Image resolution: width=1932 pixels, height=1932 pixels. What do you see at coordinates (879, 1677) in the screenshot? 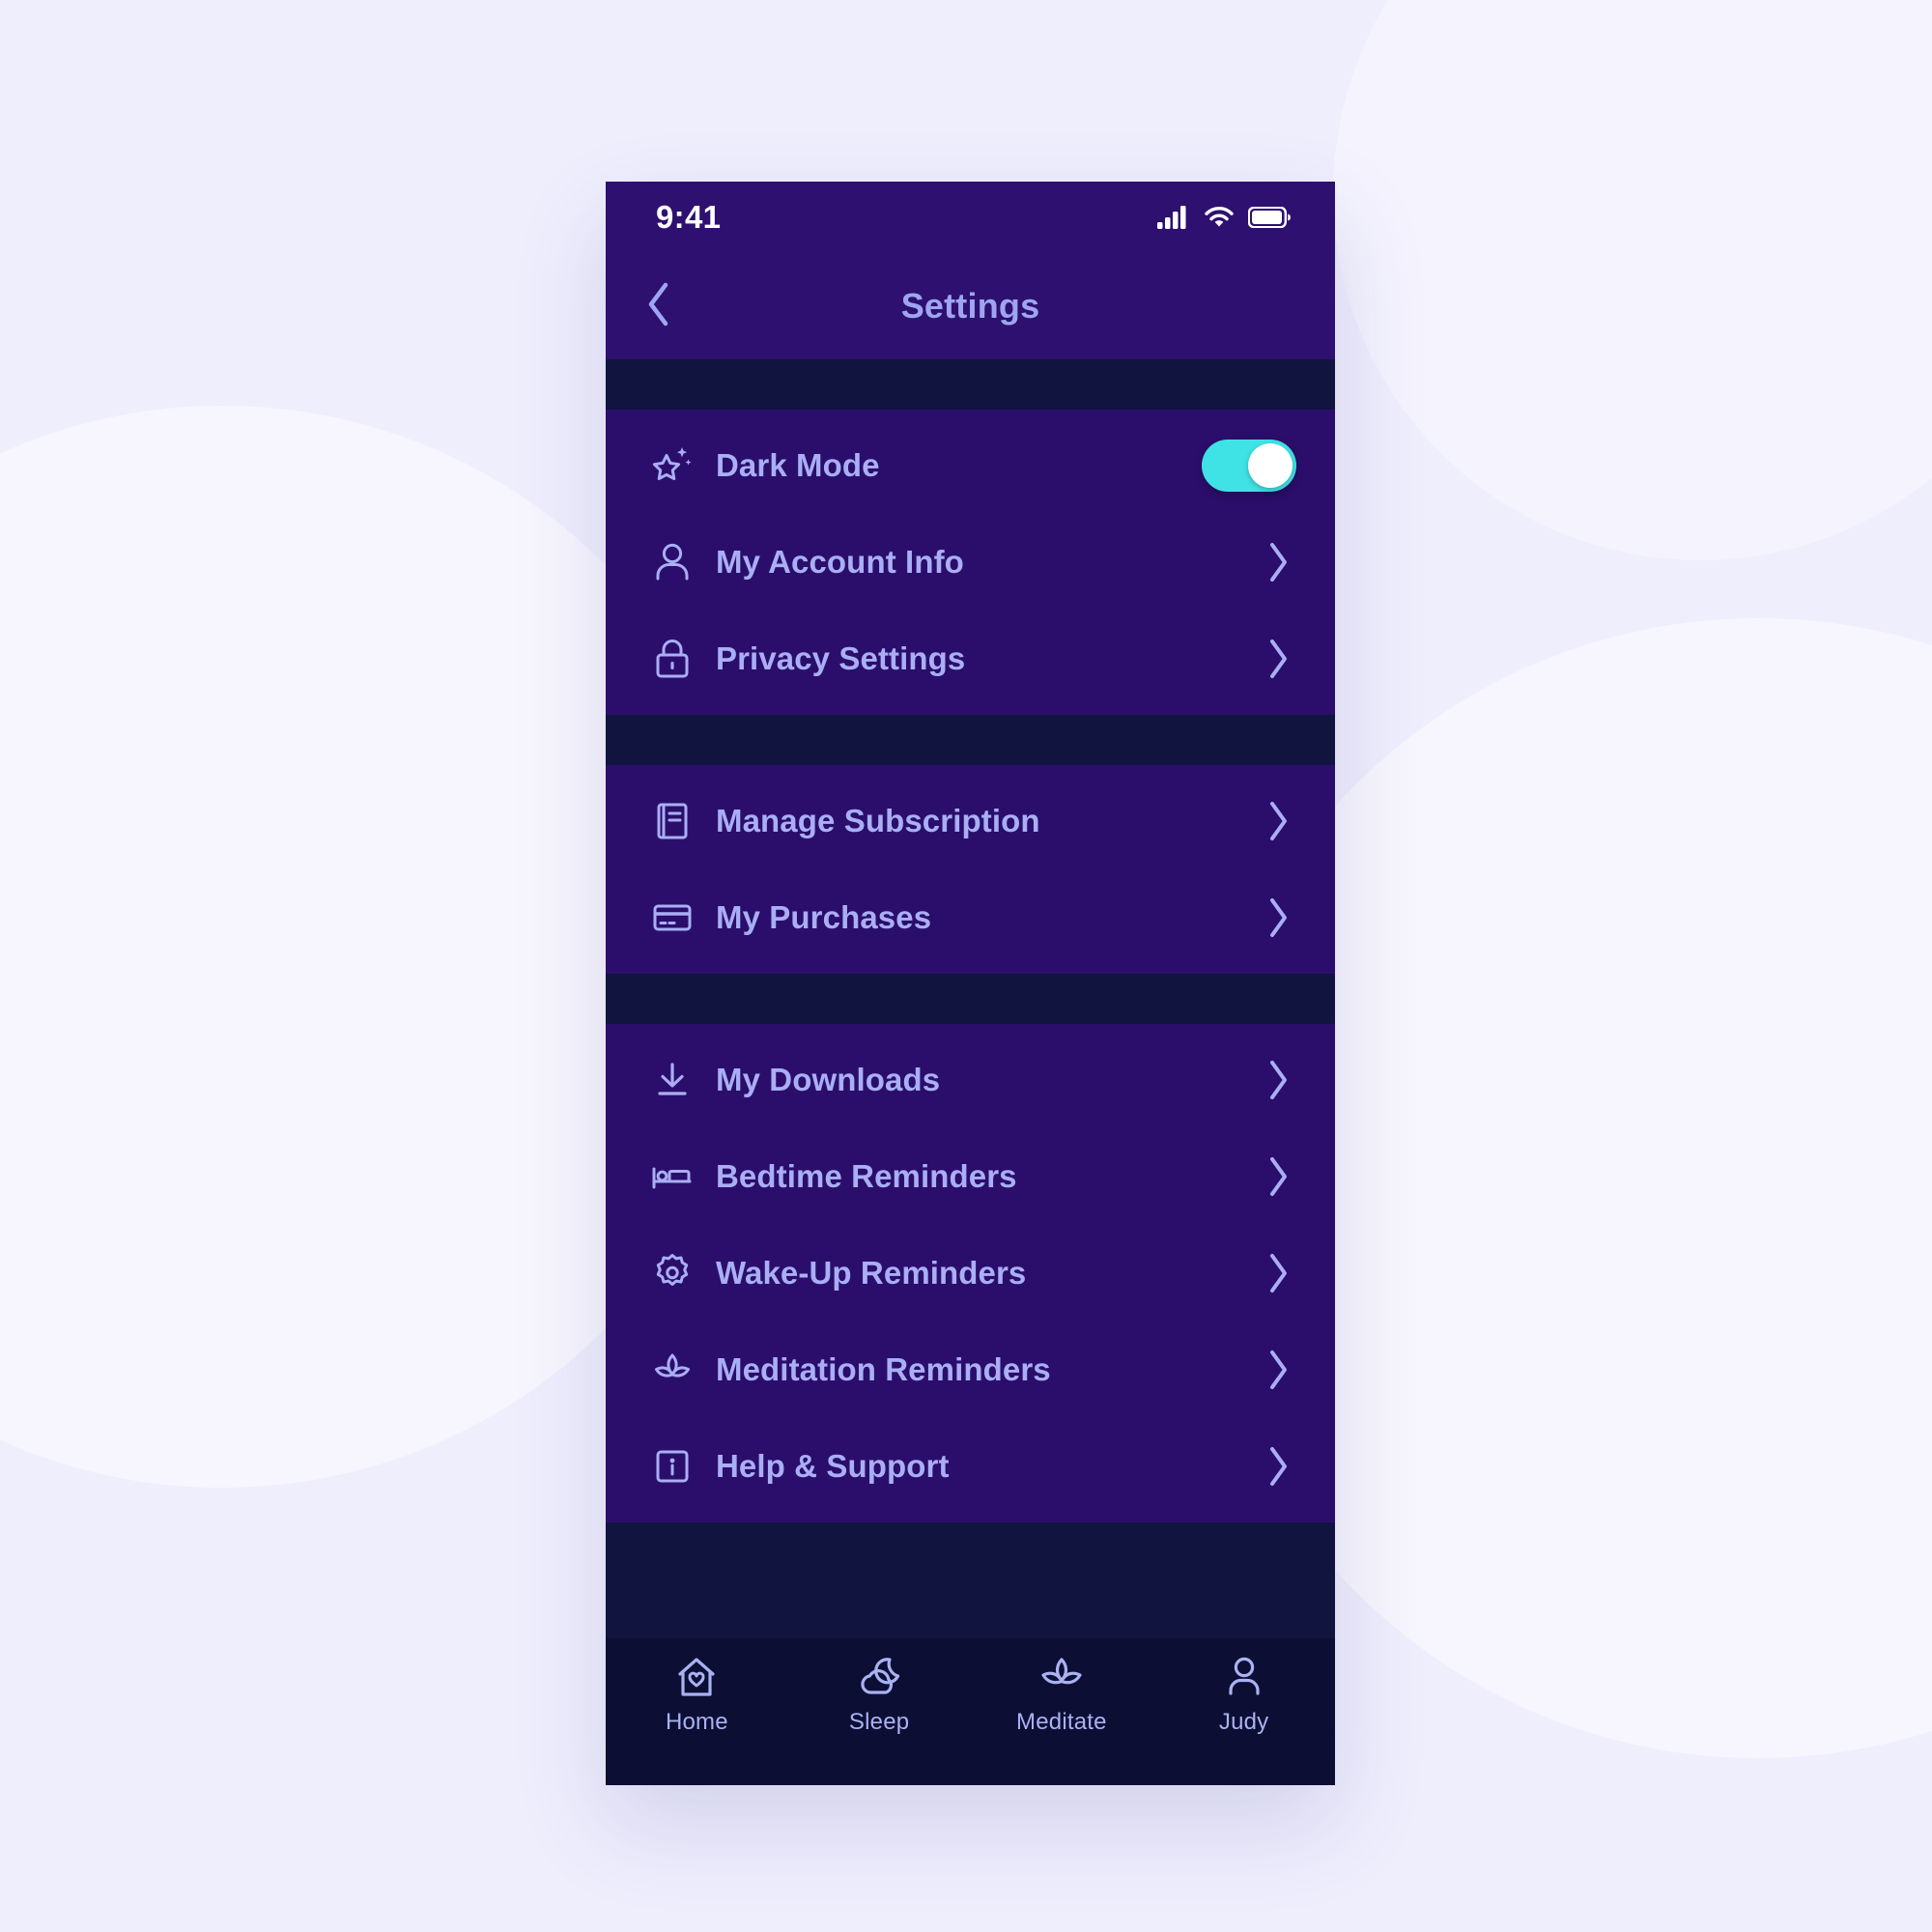
I see `cloud-moon-icon` at bounding box center [879, 1677].